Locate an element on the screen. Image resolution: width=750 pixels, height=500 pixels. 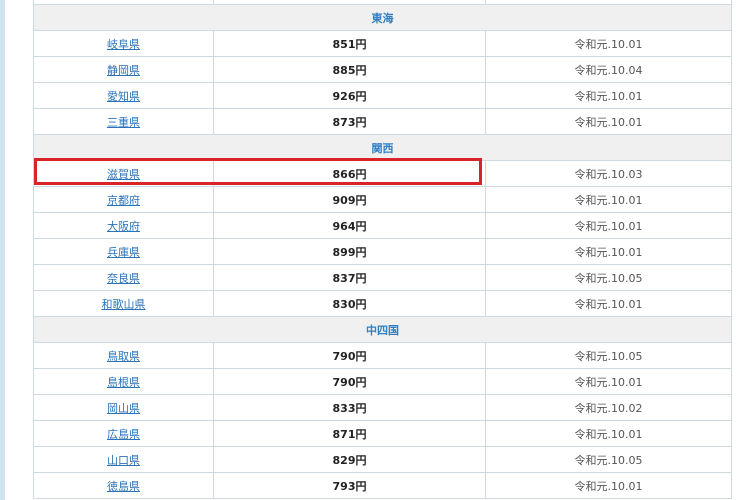
table-row: 京都府 909円 令和元.10.01 is located at coordinates (382, 199).